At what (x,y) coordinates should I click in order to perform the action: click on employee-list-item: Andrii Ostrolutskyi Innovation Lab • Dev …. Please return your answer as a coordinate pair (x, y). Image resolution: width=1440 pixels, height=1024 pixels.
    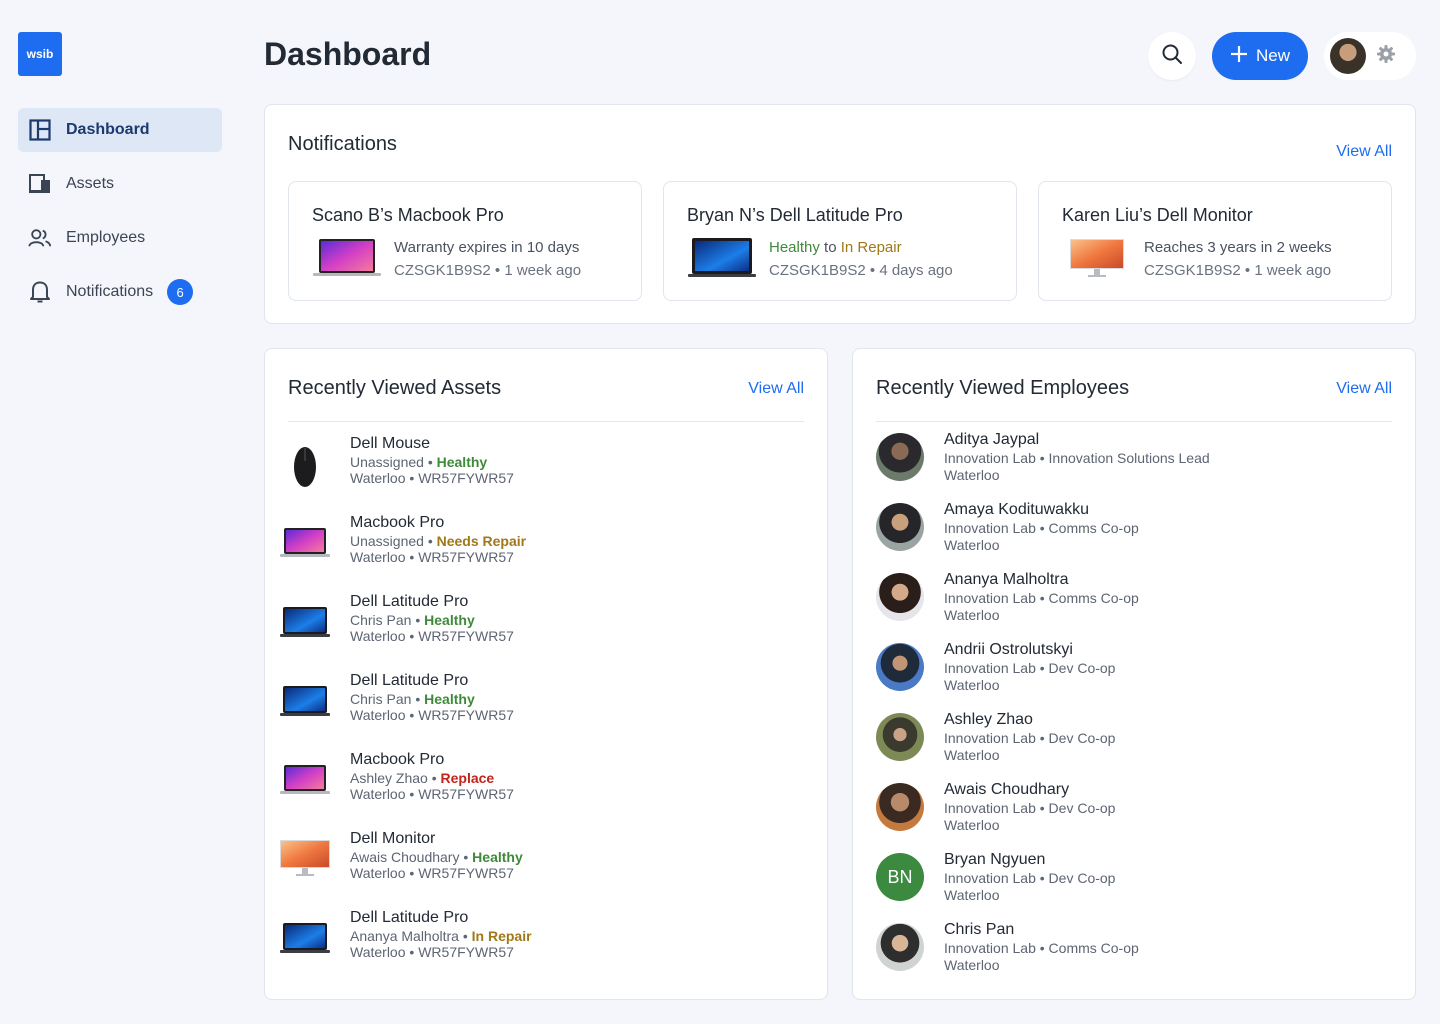
    Looking at the image, I should click on (1126, 672).